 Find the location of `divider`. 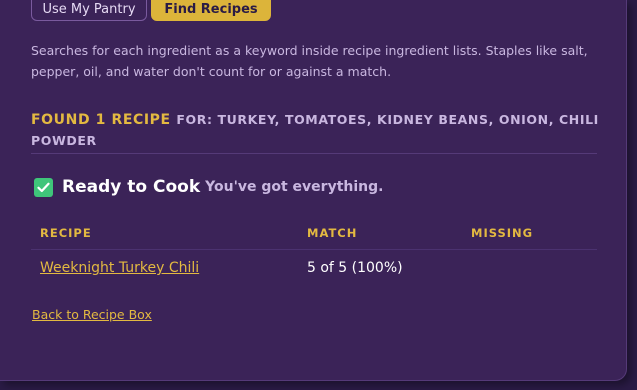

divider is located at coordinates (314, 153).